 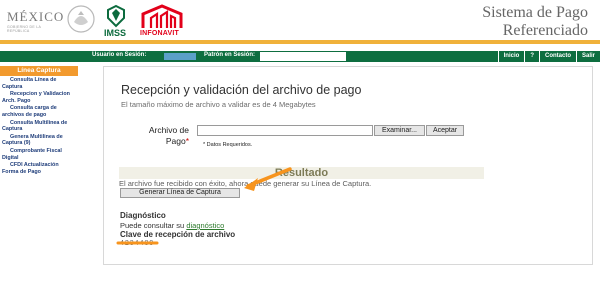 I want to click on sidebar-item-consulta-linea: Consulta Línea de Captura, so click(x=39, y=83).